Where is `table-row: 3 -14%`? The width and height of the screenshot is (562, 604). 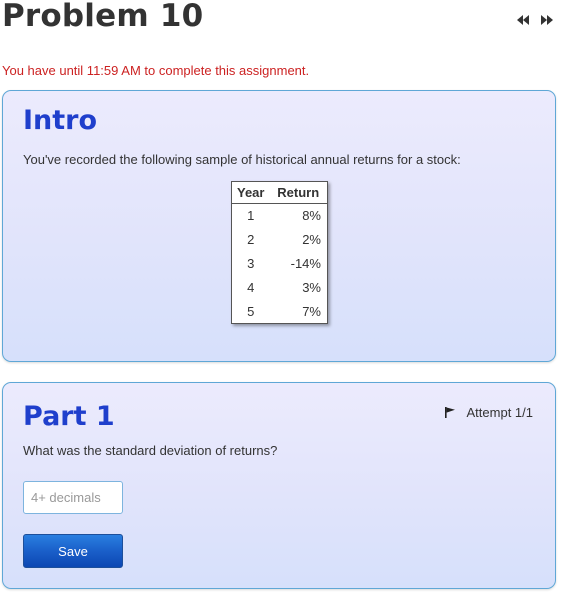 table-row: 3 -14% is located at coordinates (280, 264).